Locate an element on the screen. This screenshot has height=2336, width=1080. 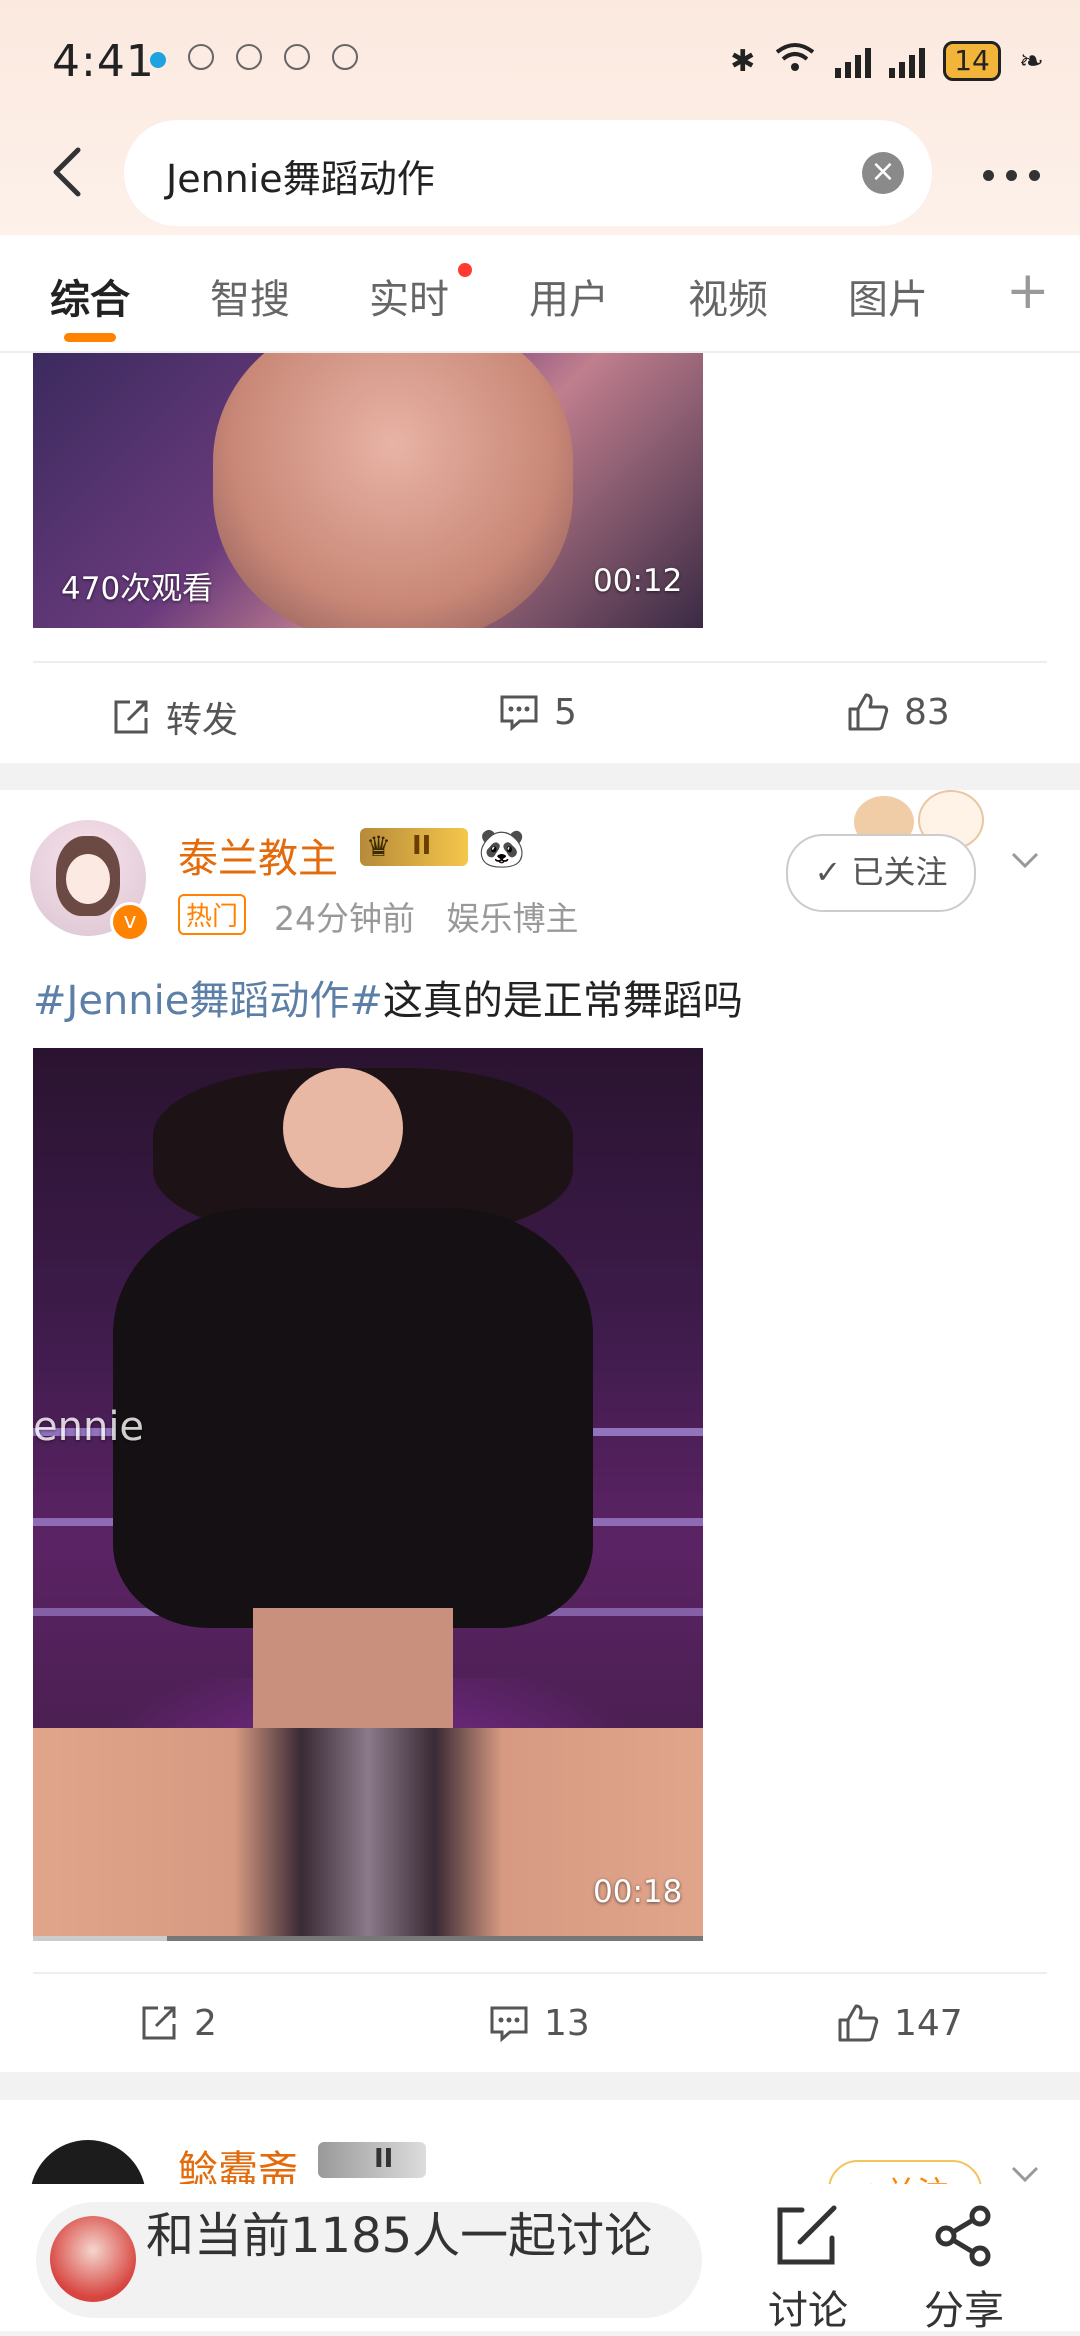
system-status: ✱ 14 ❧ is located at coordinates (887, 61).